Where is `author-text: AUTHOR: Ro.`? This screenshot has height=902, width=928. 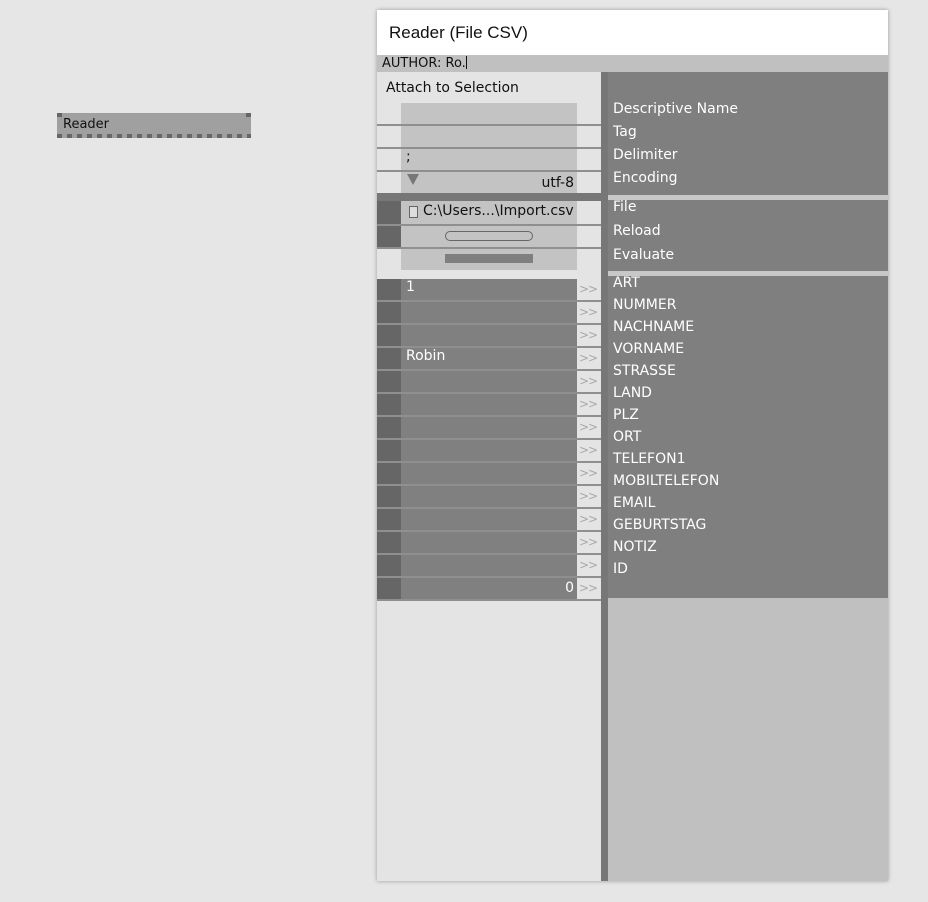
author-text: AUTHOR: Ro. is located at coordinates (424, 63).